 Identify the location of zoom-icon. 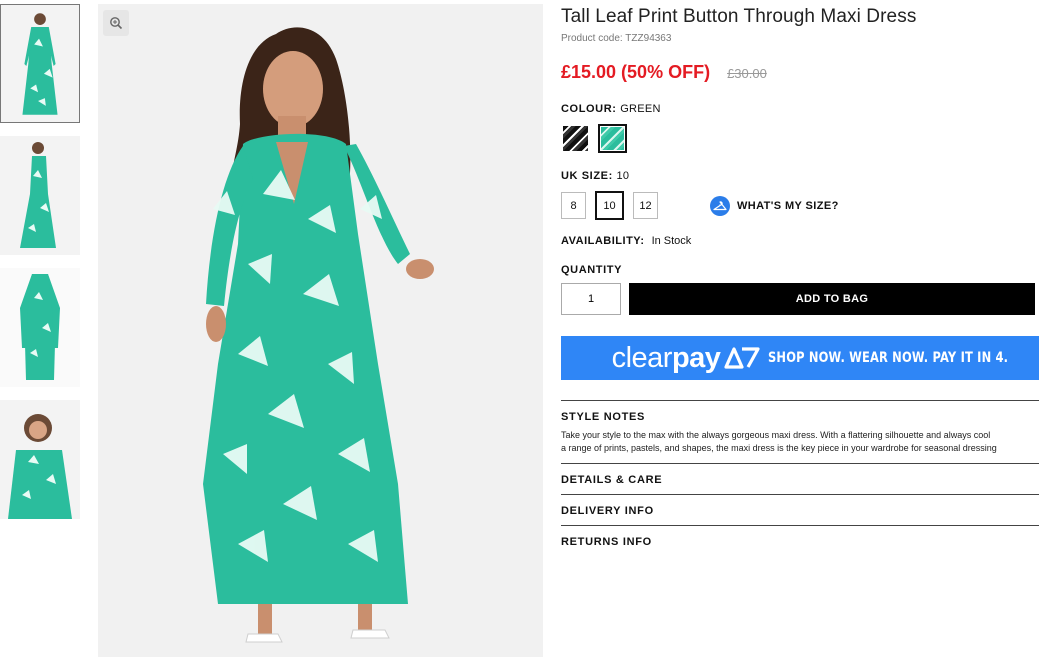
(116, 23).